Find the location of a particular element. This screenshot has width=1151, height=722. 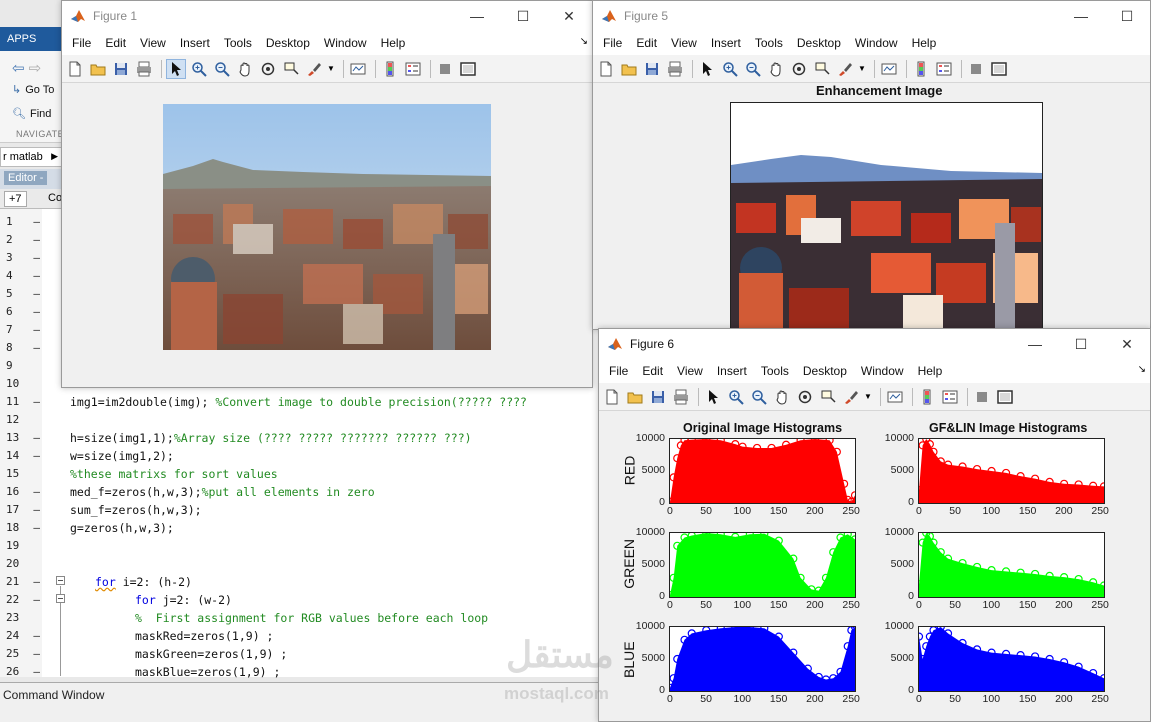

maximize-icon: ☐ is located at coordinates (1081, 344).